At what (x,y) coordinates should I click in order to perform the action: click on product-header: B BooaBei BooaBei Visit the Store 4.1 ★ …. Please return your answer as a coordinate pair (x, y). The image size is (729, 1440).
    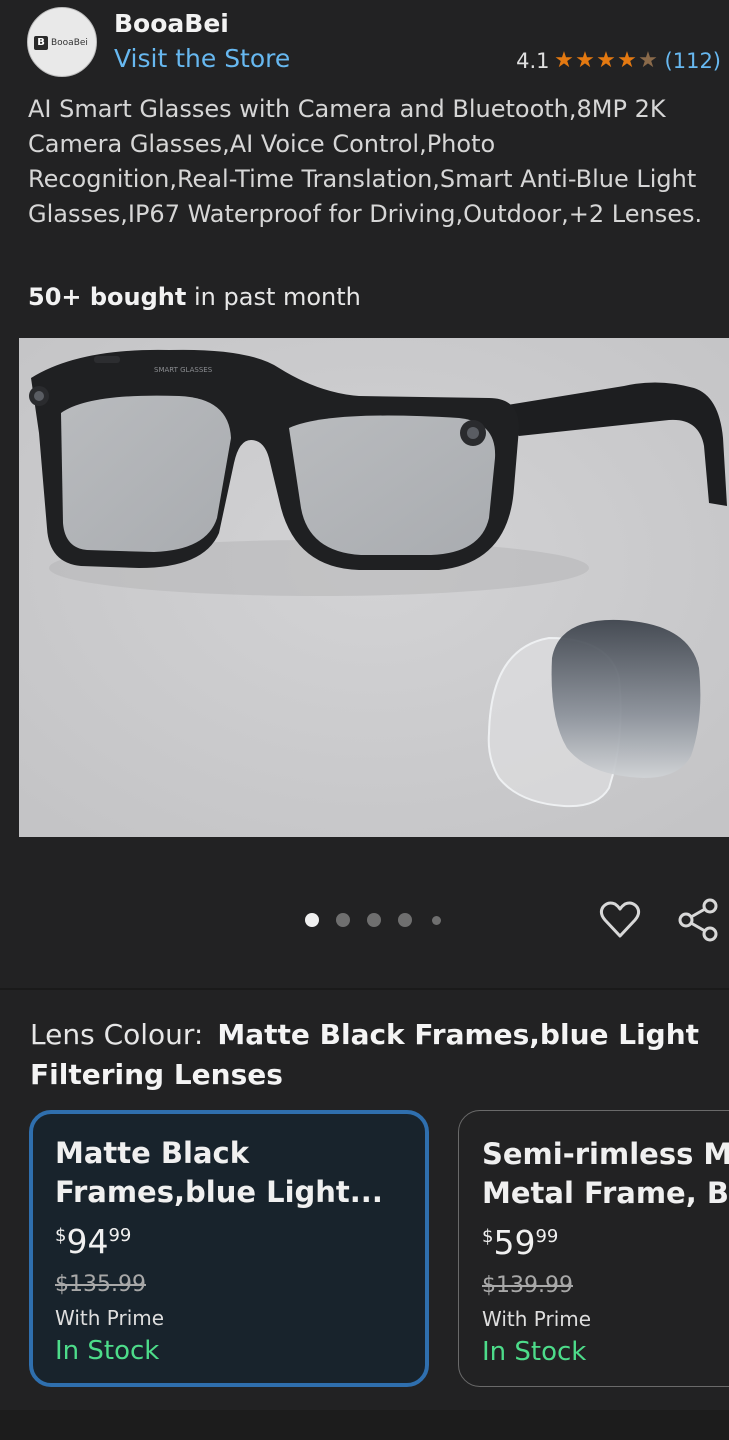
    Looking at the image, I should click on (364, 45).